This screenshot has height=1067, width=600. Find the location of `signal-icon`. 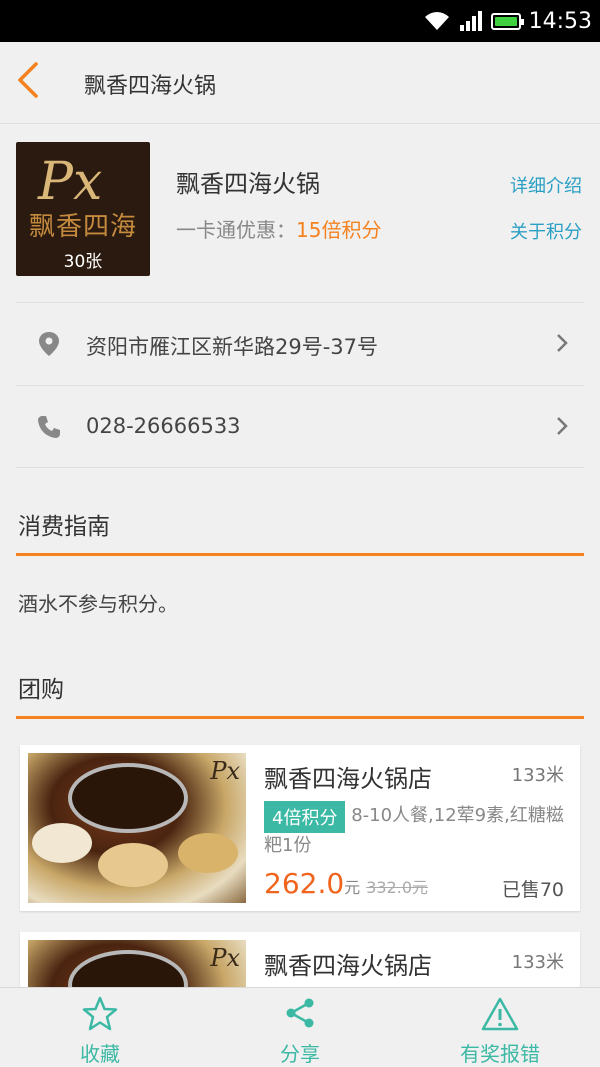

signal-icon is located at coordinates (470, 21).